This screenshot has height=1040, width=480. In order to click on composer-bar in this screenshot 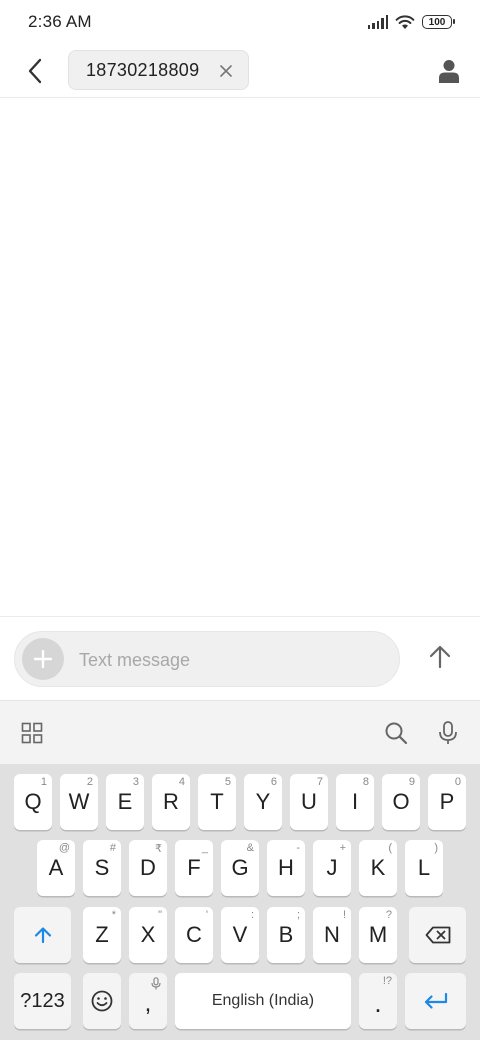, I will do `click(240, 658)`.